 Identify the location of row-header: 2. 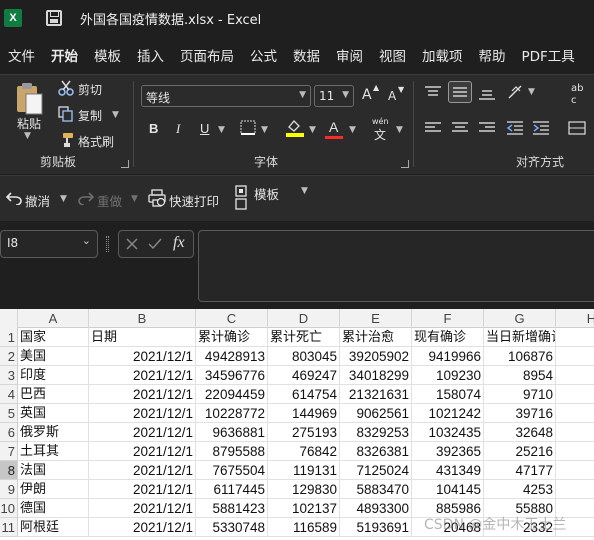
(9, 356).